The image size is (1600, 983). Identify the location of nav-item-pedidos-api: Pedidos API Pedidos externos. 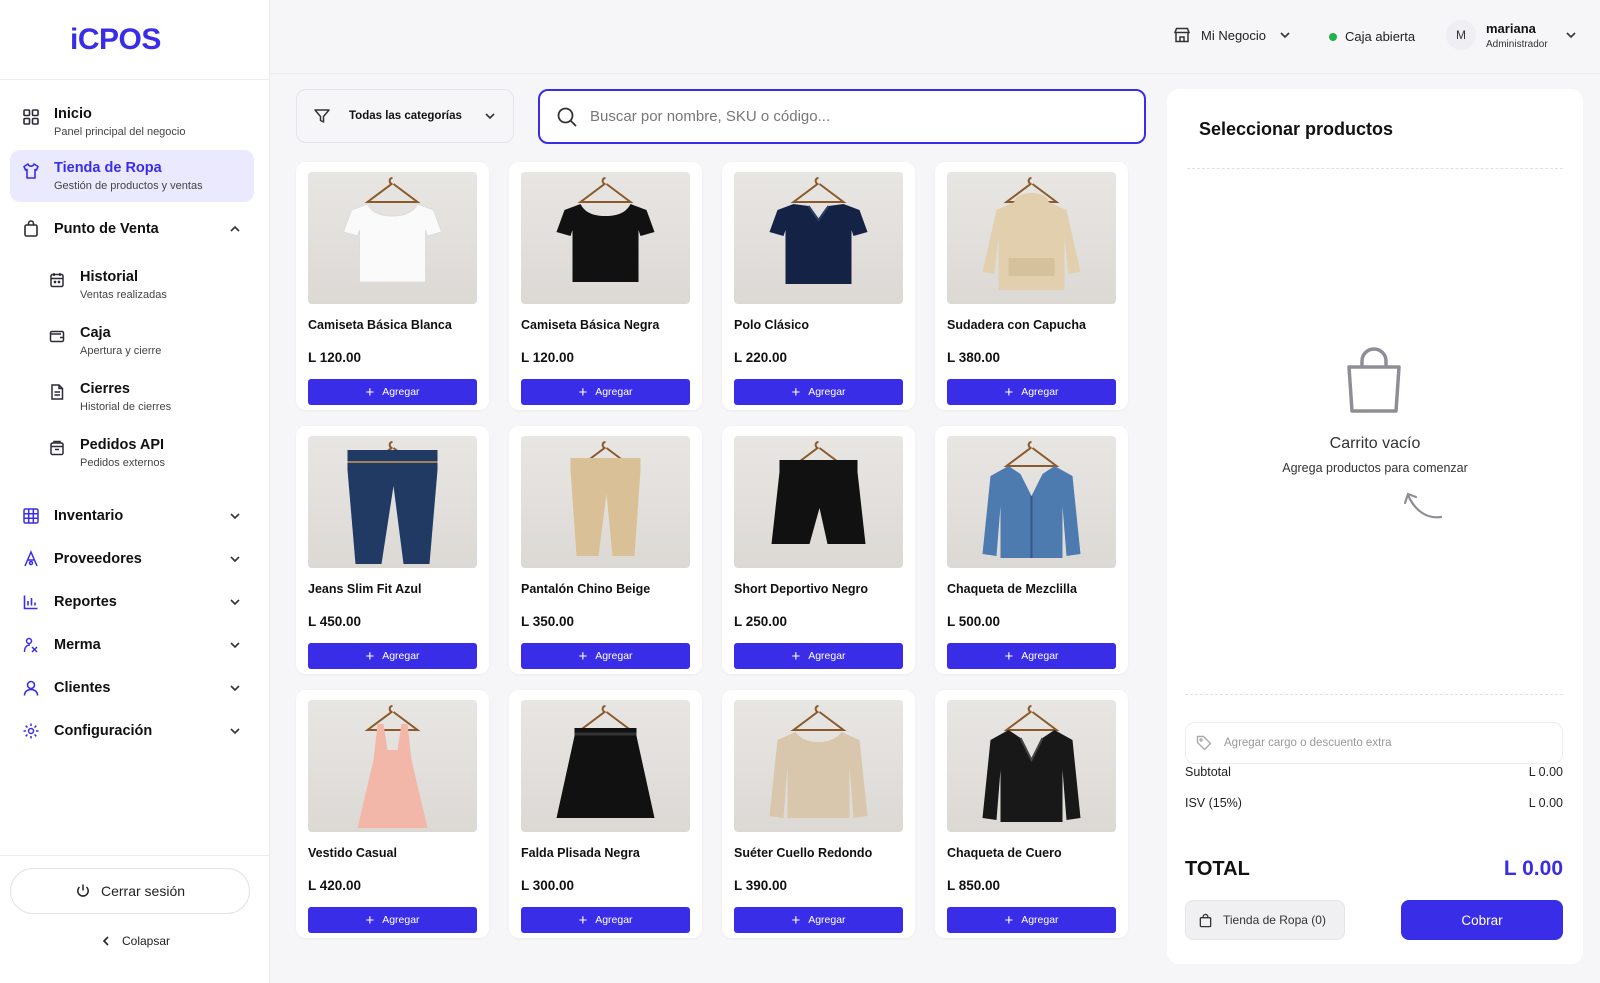
(145, 453).